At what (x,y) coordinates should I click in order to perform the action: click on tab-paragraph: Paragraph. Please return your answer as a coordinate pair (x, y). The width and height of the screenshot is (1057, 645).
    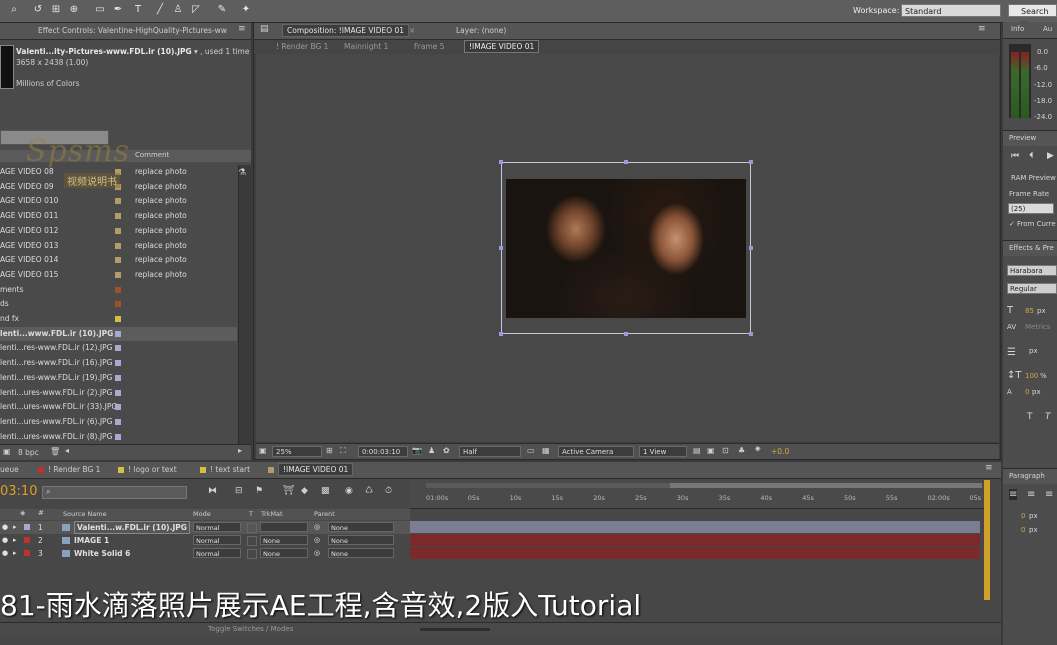
    Looking at the image, I should click on (1027, 476).